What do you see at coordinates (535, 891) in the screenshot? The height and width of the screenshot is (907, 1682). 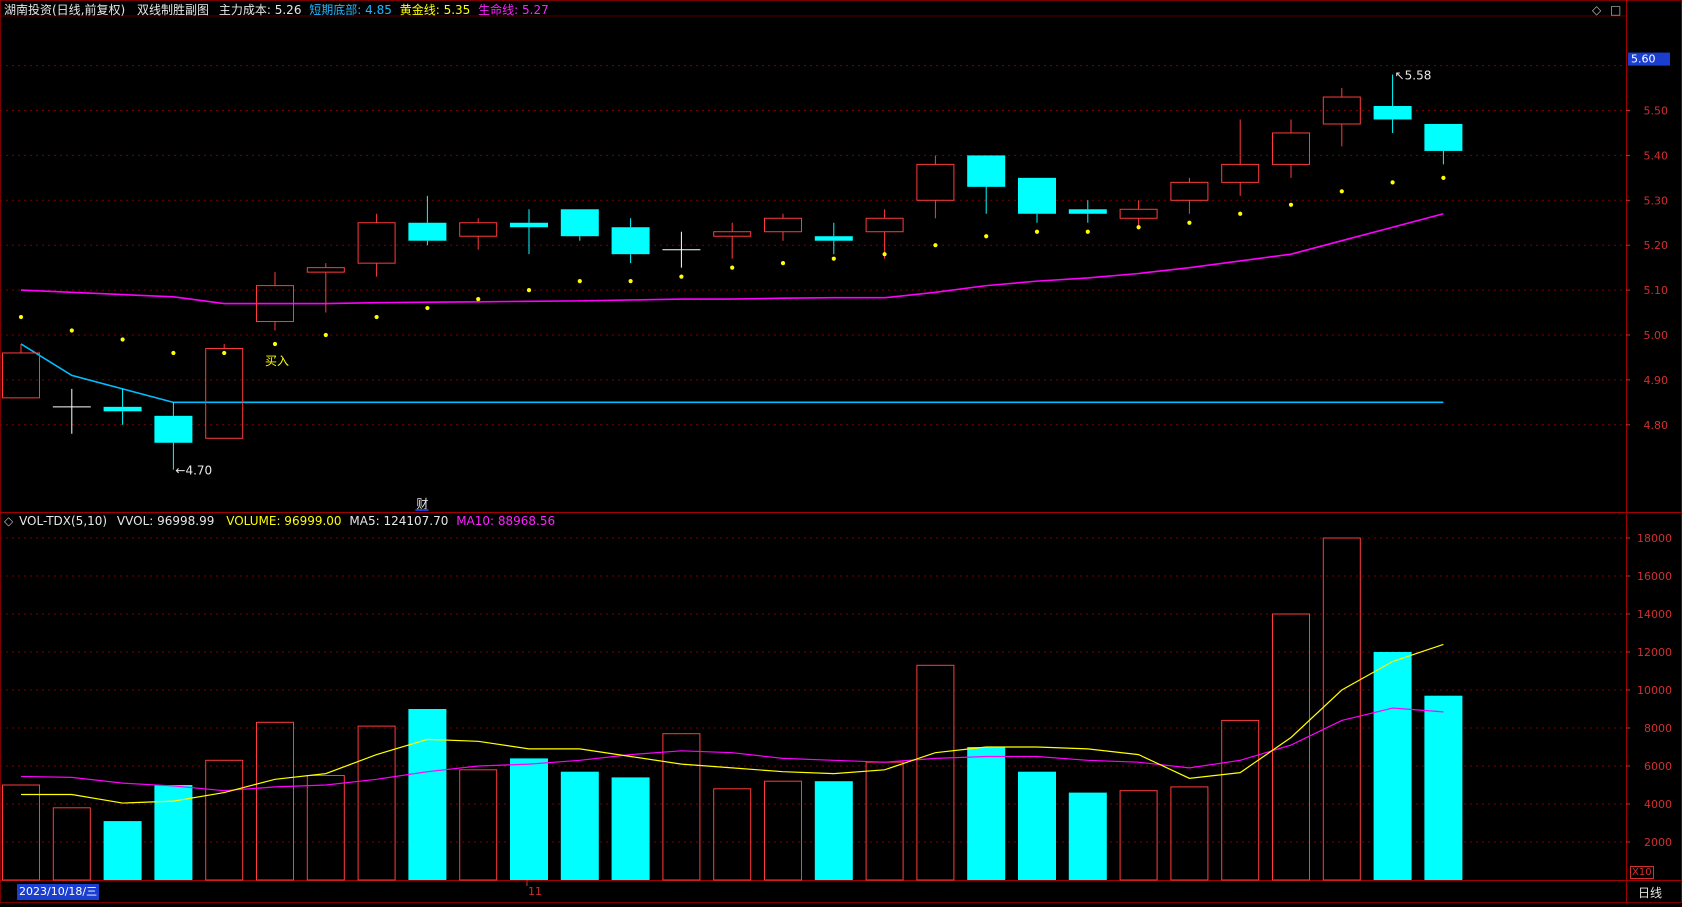 I see `month-tick-label: 11` at bounding box center [535, 891].